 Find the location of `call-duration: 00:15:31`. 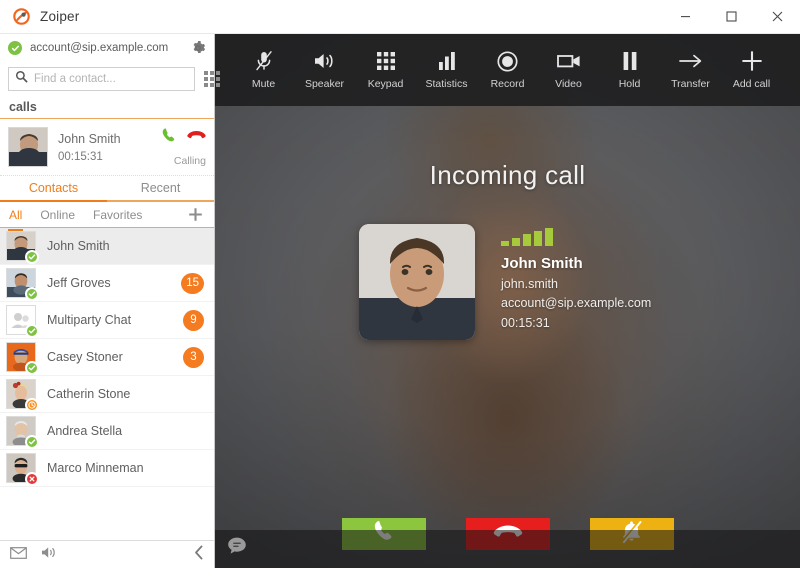

call-duration: 00:15:31 is located at coordinates (525, 322).